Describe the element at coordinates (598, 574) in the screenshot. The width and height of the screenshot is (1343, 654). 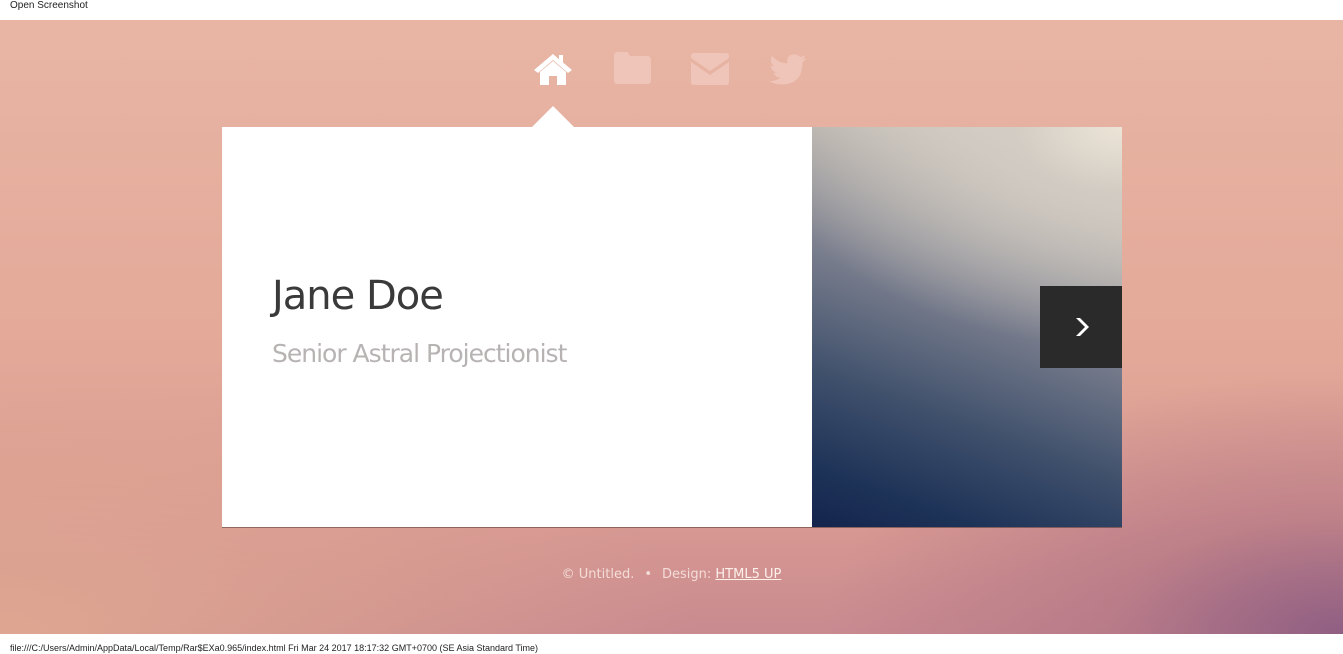
I see `footer-copyright: © Untitled.` at that location.